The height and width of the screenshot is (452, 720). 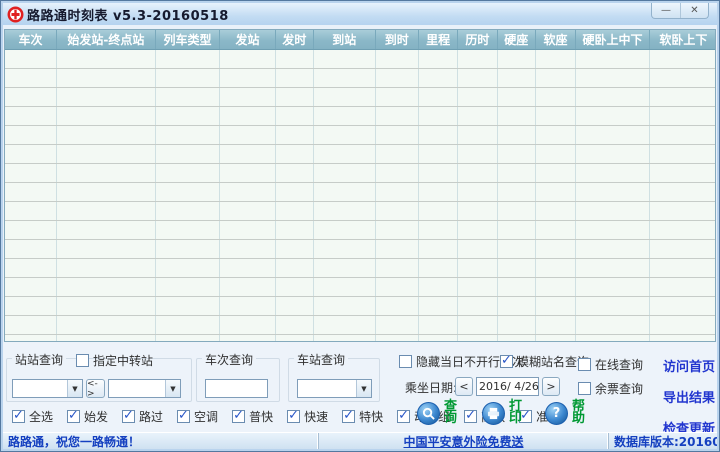 What do you see at coordinates (344, 40) in the screenshot?
I see `column-header: 到站` at bounding box center [344, 40].